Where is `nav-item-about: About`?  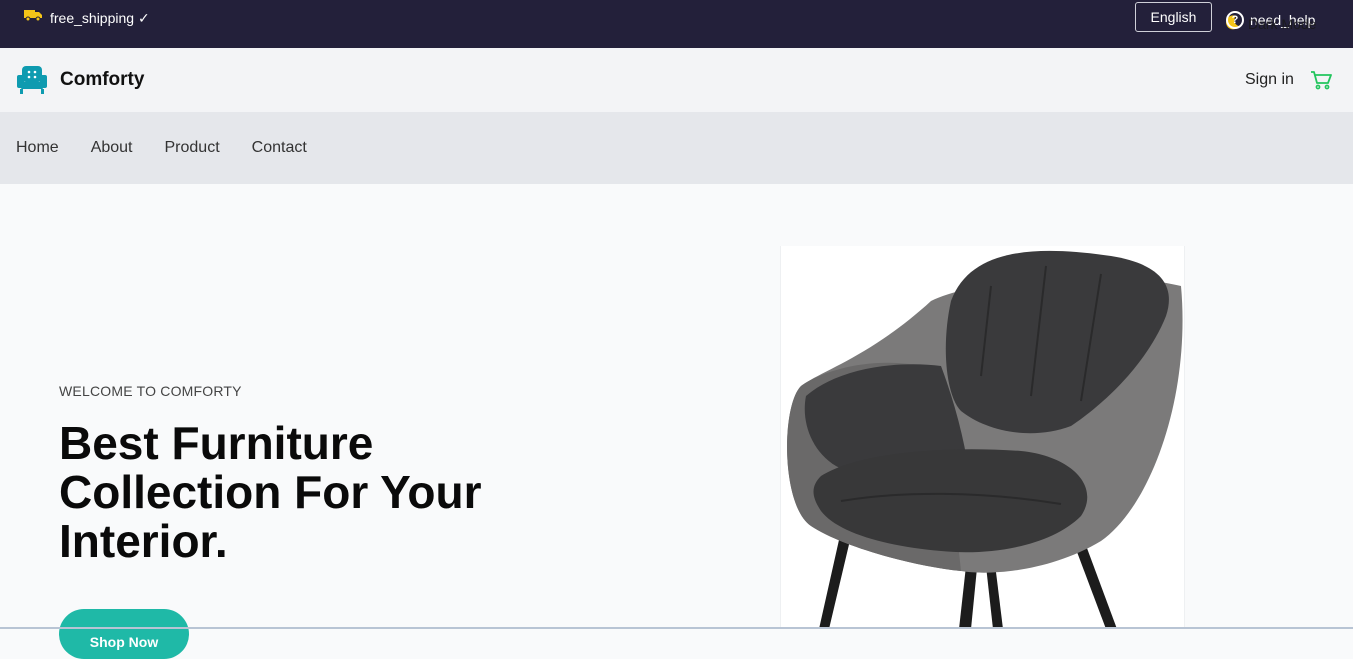 nav-item-about: About is located at coordinates (112, 148).